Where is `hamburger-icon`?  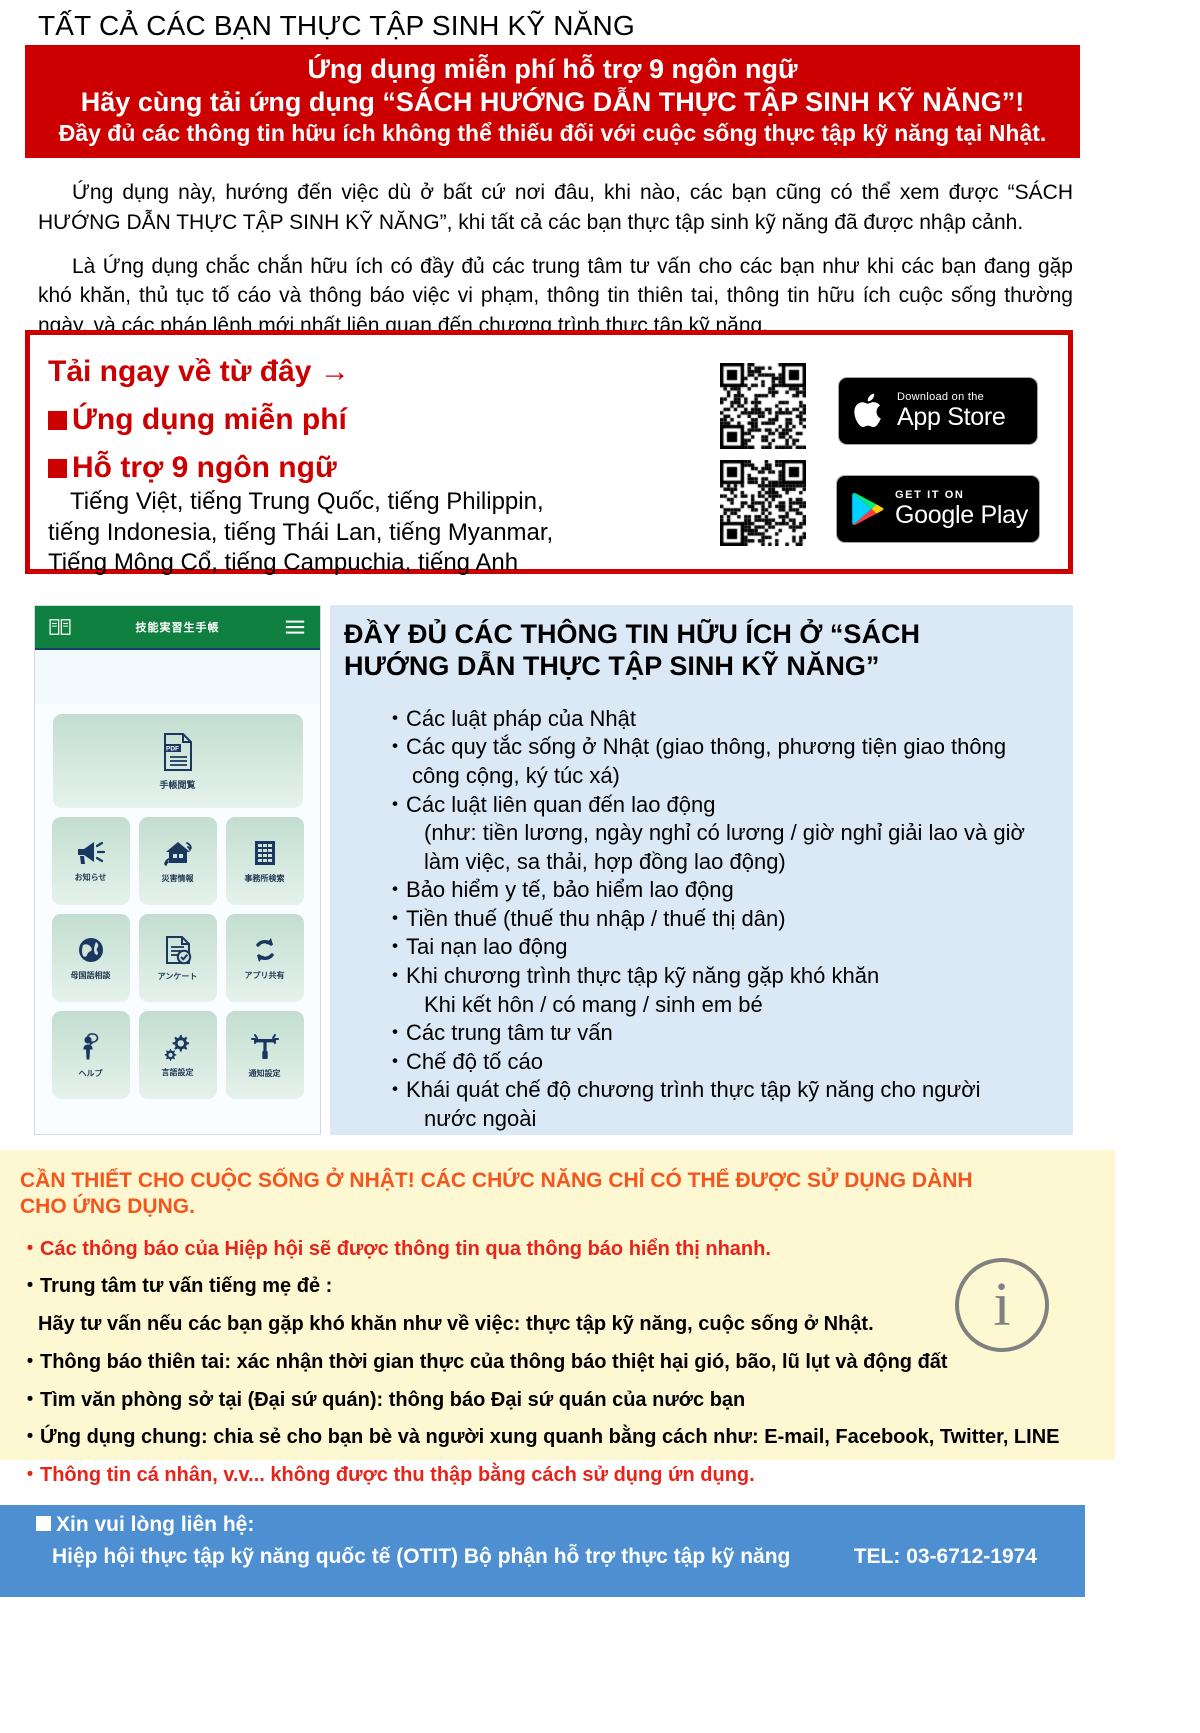 hamburger-icon is located at coordinates (295, 627).